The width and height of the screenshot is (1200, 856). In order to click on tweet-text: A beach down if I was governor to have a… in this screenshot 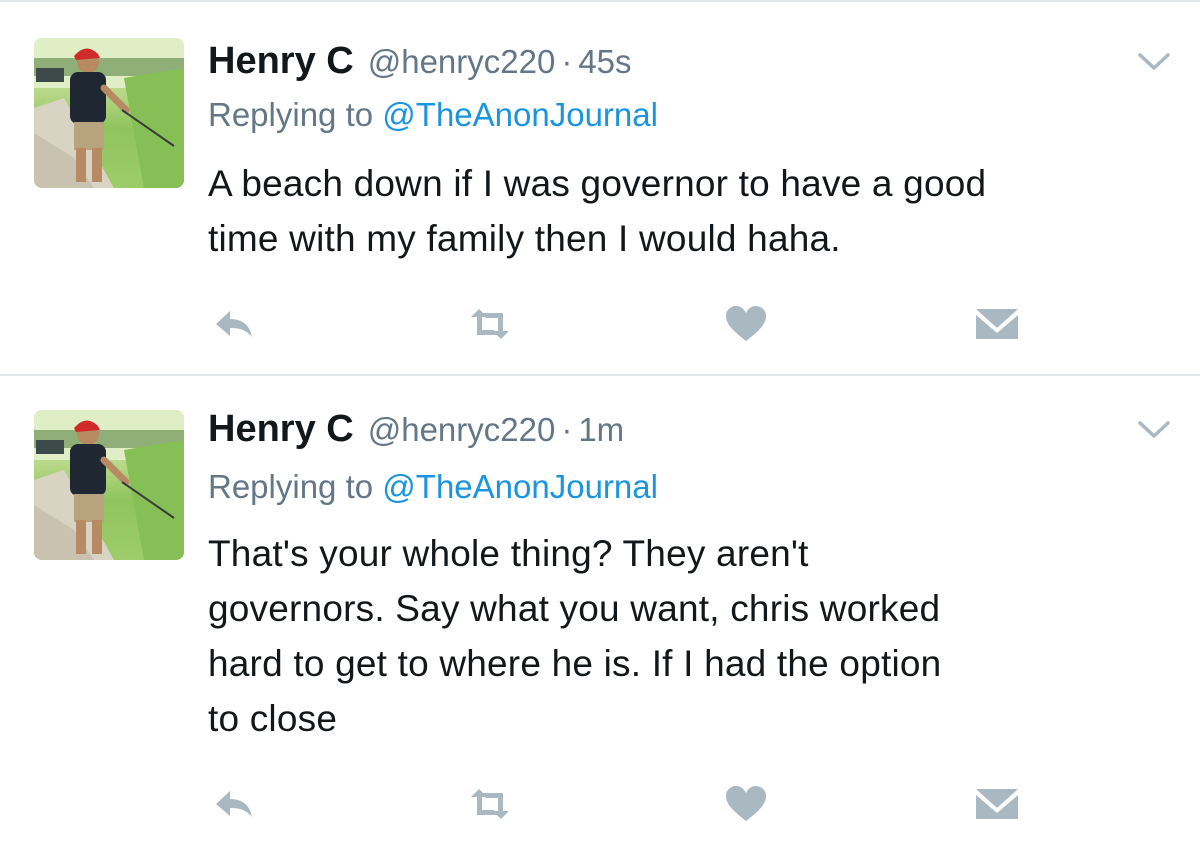, I will do `click(597, 211)`.